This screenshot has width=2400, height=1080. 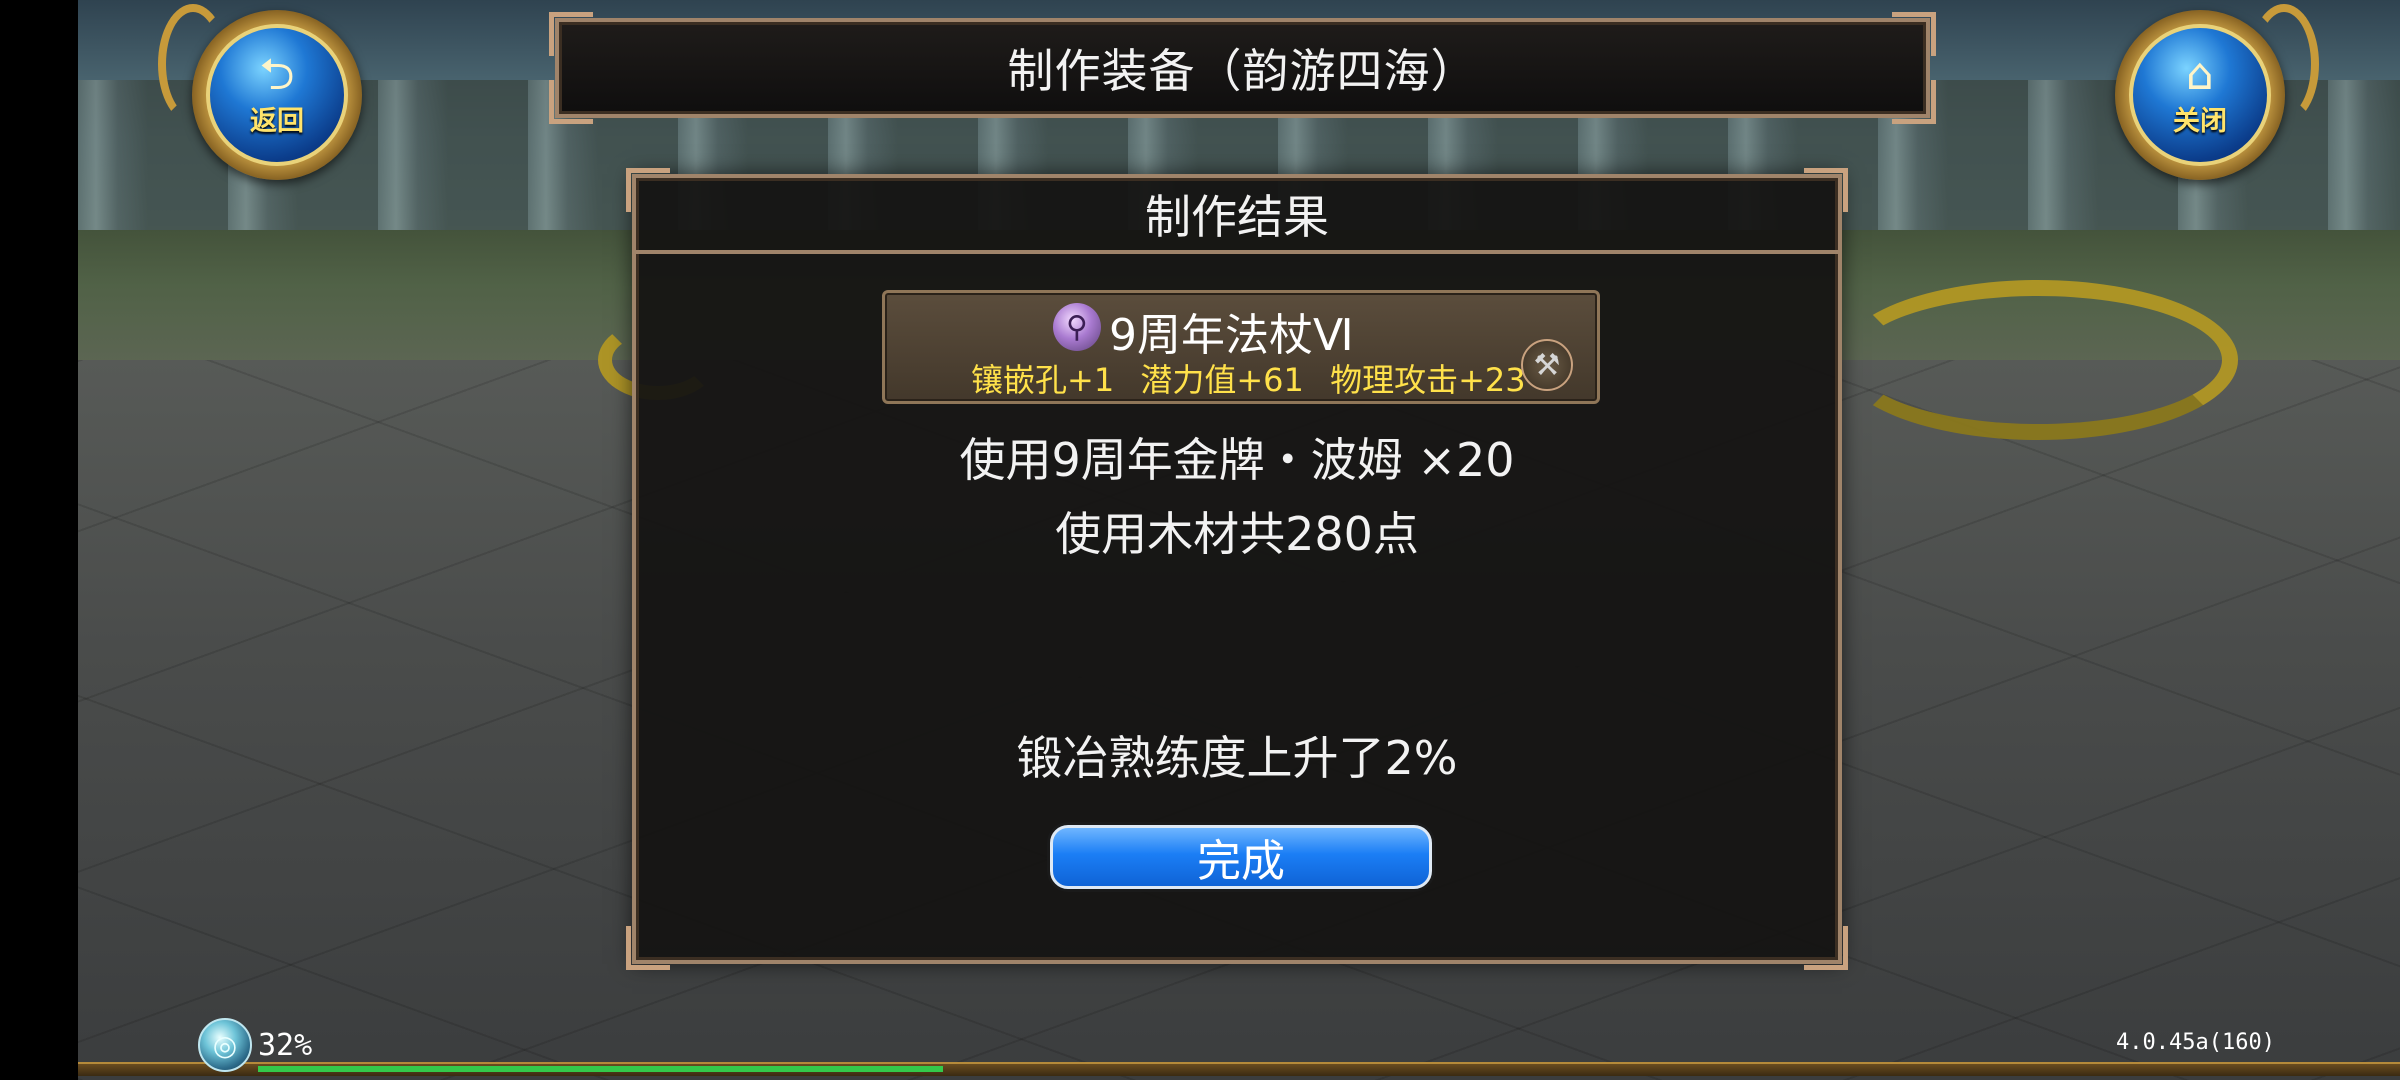 What do you see at coordinates (225, 1045) in the screenshot?
I see `orb-icon: ◎` at bounding box center [225, 1045].